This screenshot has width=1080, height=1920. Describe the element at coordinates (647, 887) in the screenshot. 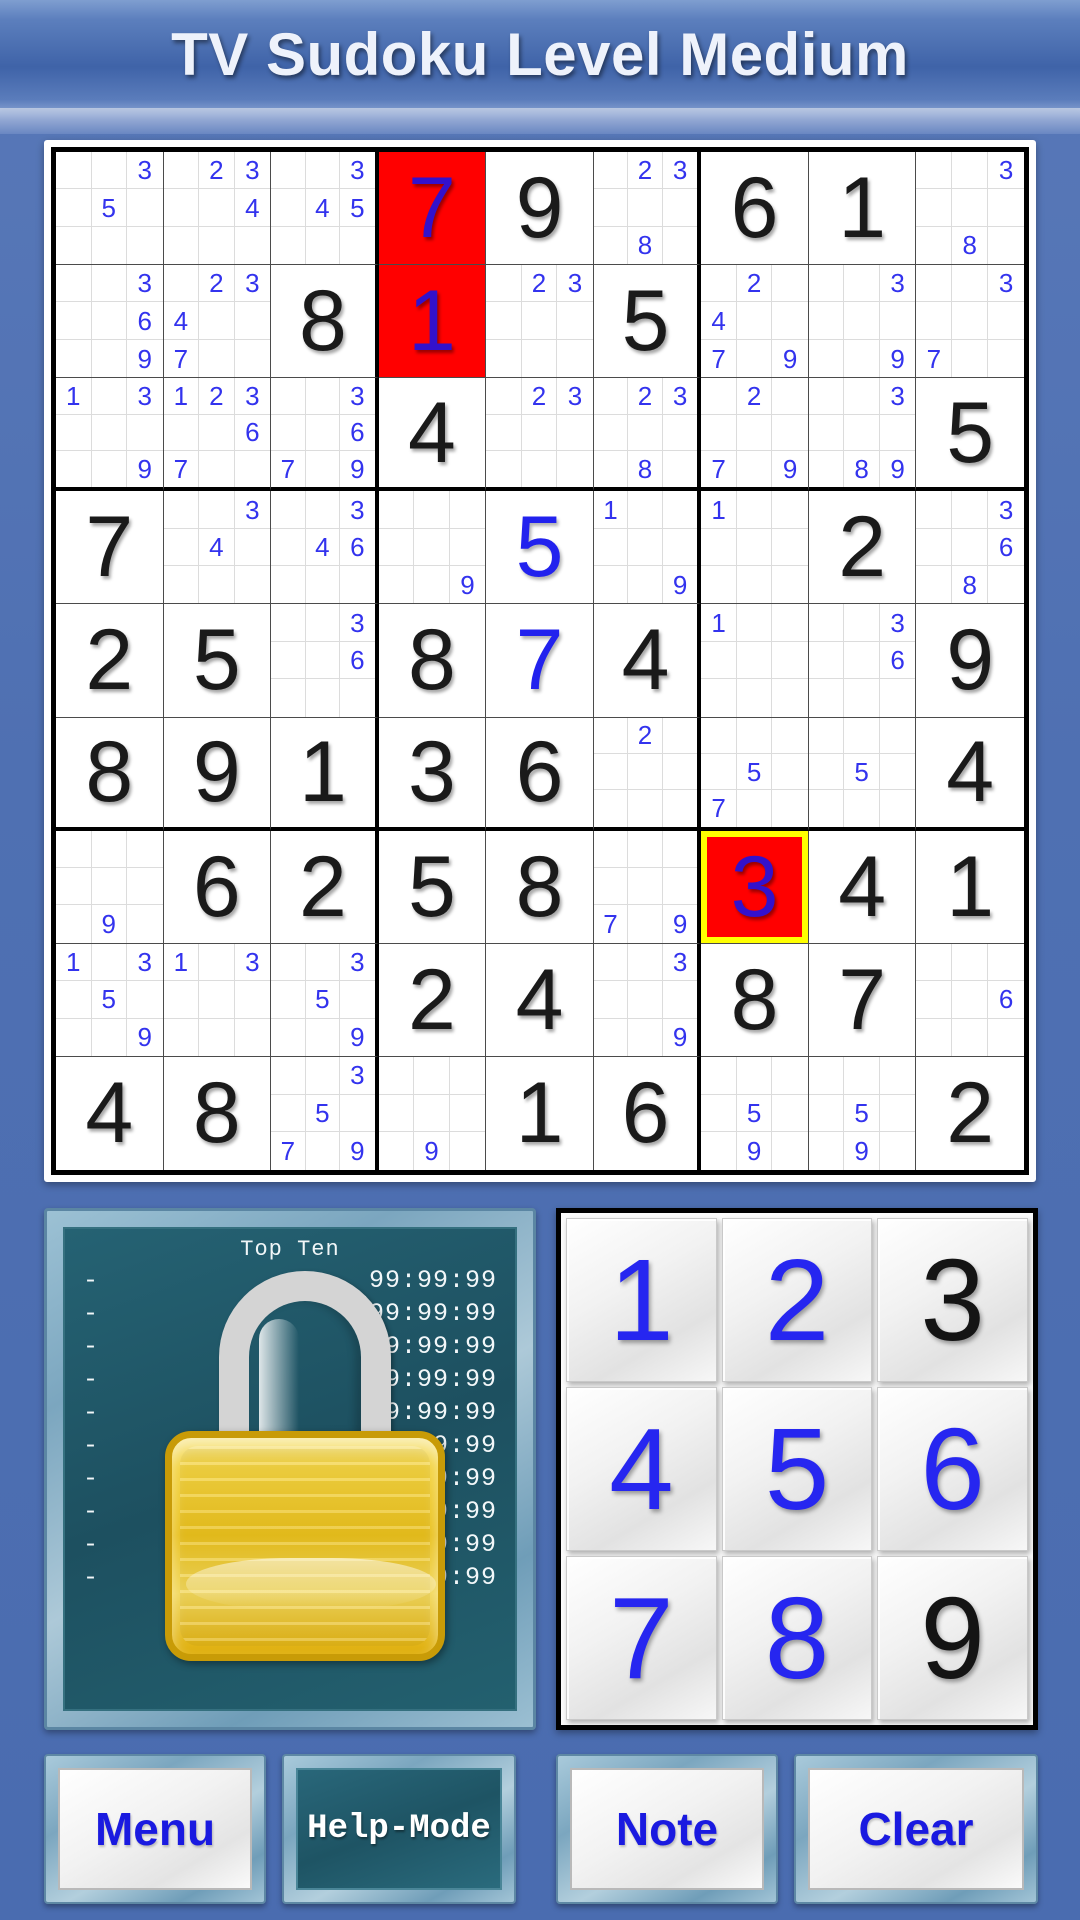

I see `sudoku-cell-r7c6: 79` at that location.